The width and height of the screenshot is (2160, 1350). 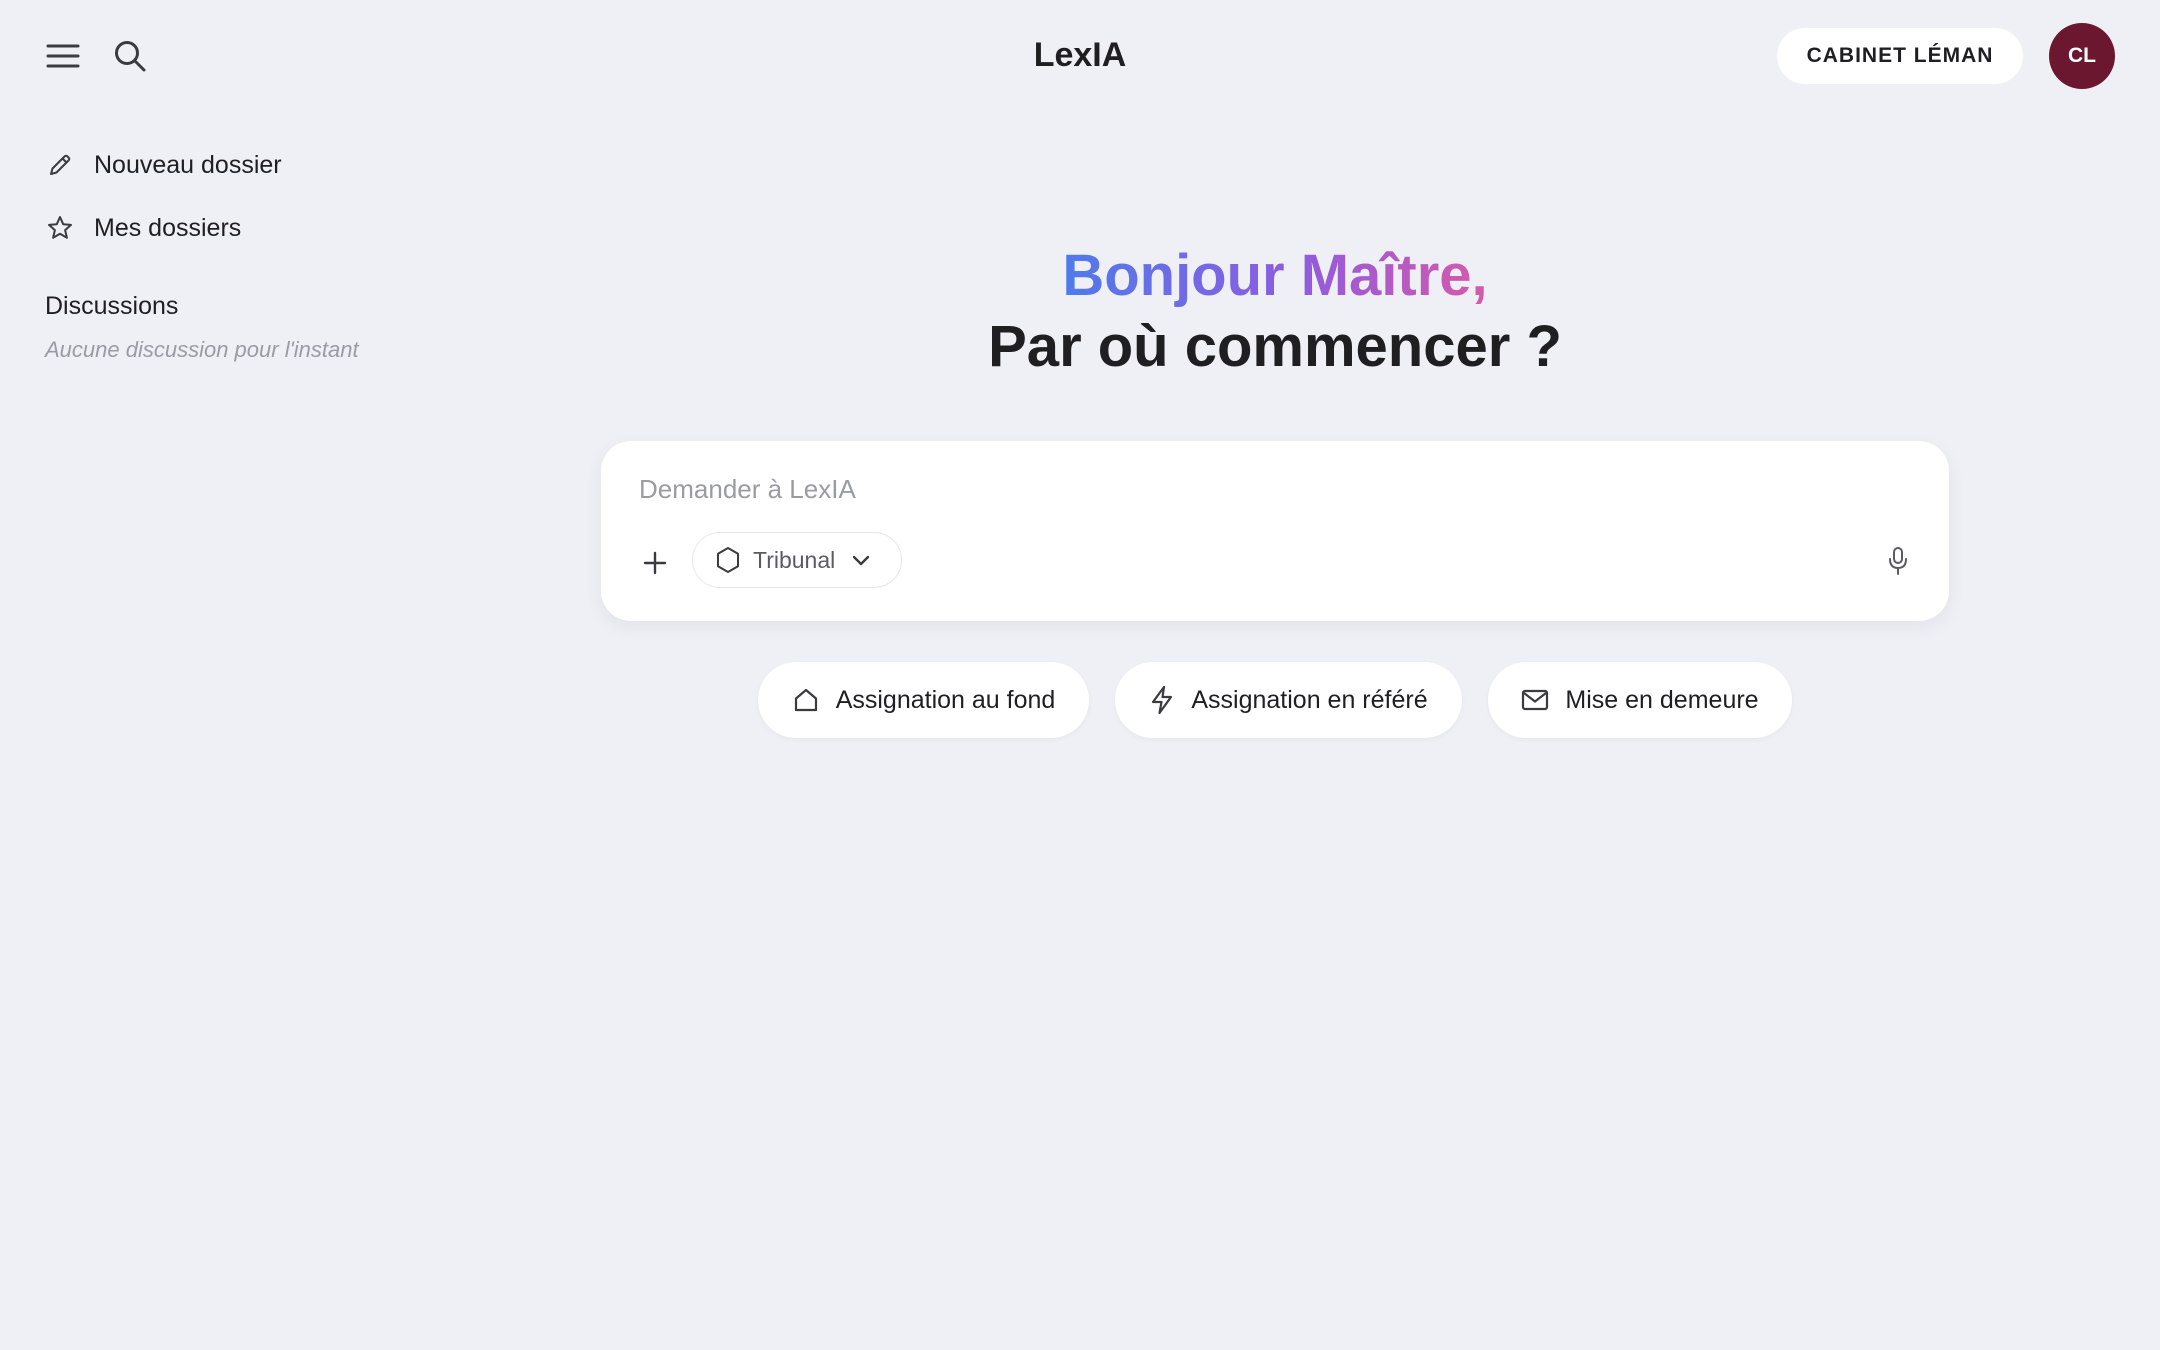 What do you see at coordinates (1662, 699) in the screenshot?
I see `suggestion-label: Mise en demeure` at bounding box center [1662, 699].